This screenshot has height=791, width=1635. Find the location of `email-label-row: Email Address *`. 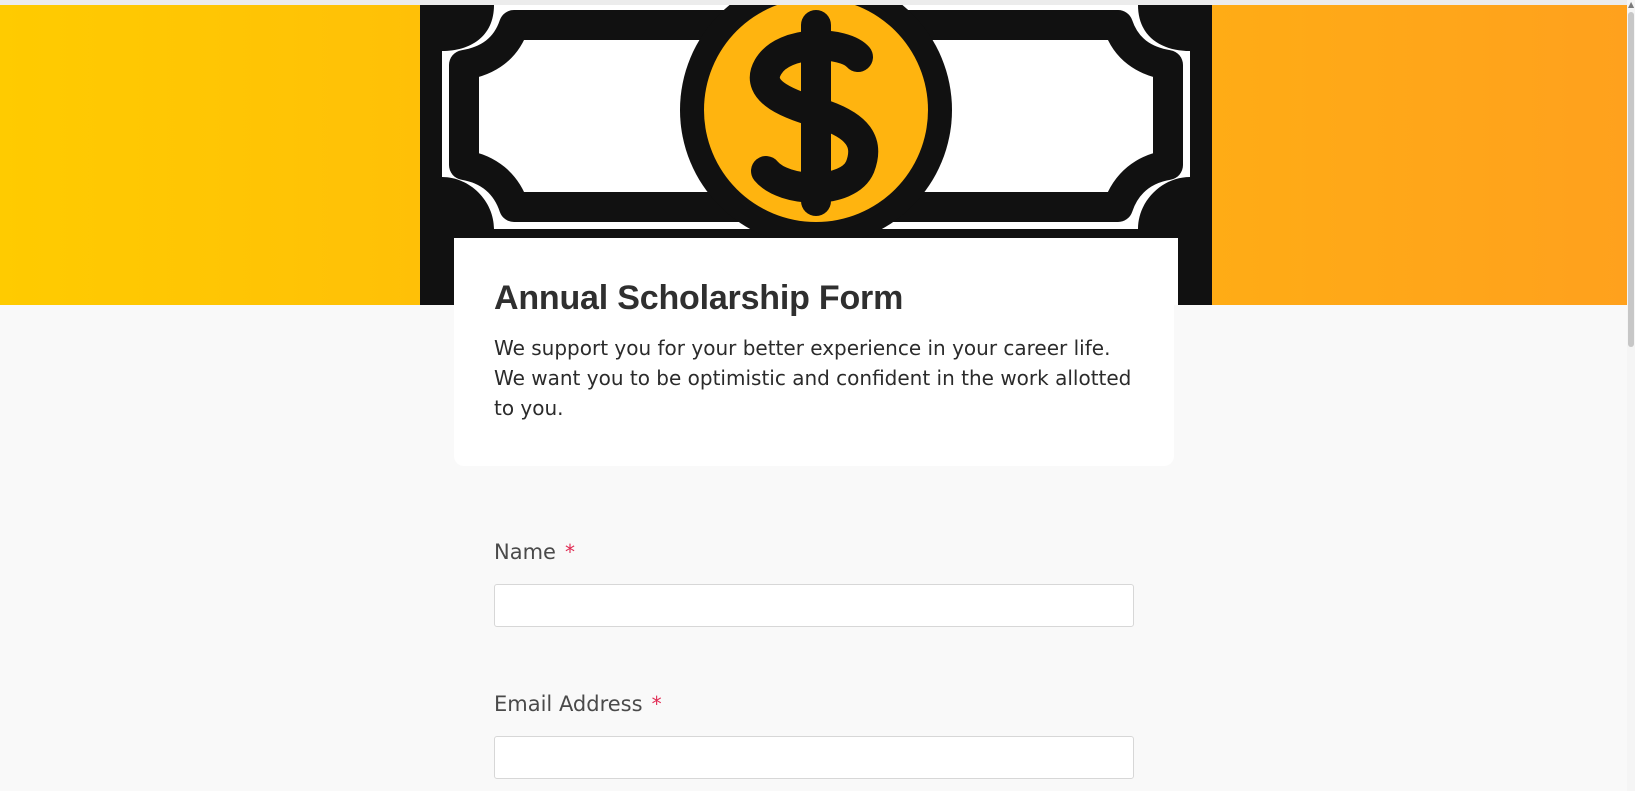

email-label-row: Email Address * is located at coordinates (814, 704).